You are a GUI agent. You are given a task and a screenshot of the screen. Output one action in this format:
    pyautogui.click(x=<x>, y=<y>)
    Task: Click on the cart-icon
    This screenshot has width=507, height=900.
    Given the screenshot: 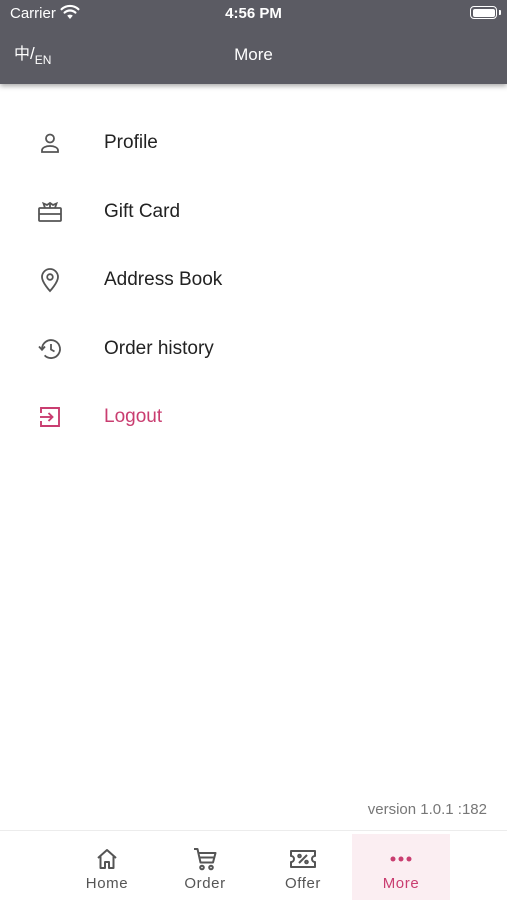 What is the action you would take?
    pyautogui.click(x=205, y=859)
    